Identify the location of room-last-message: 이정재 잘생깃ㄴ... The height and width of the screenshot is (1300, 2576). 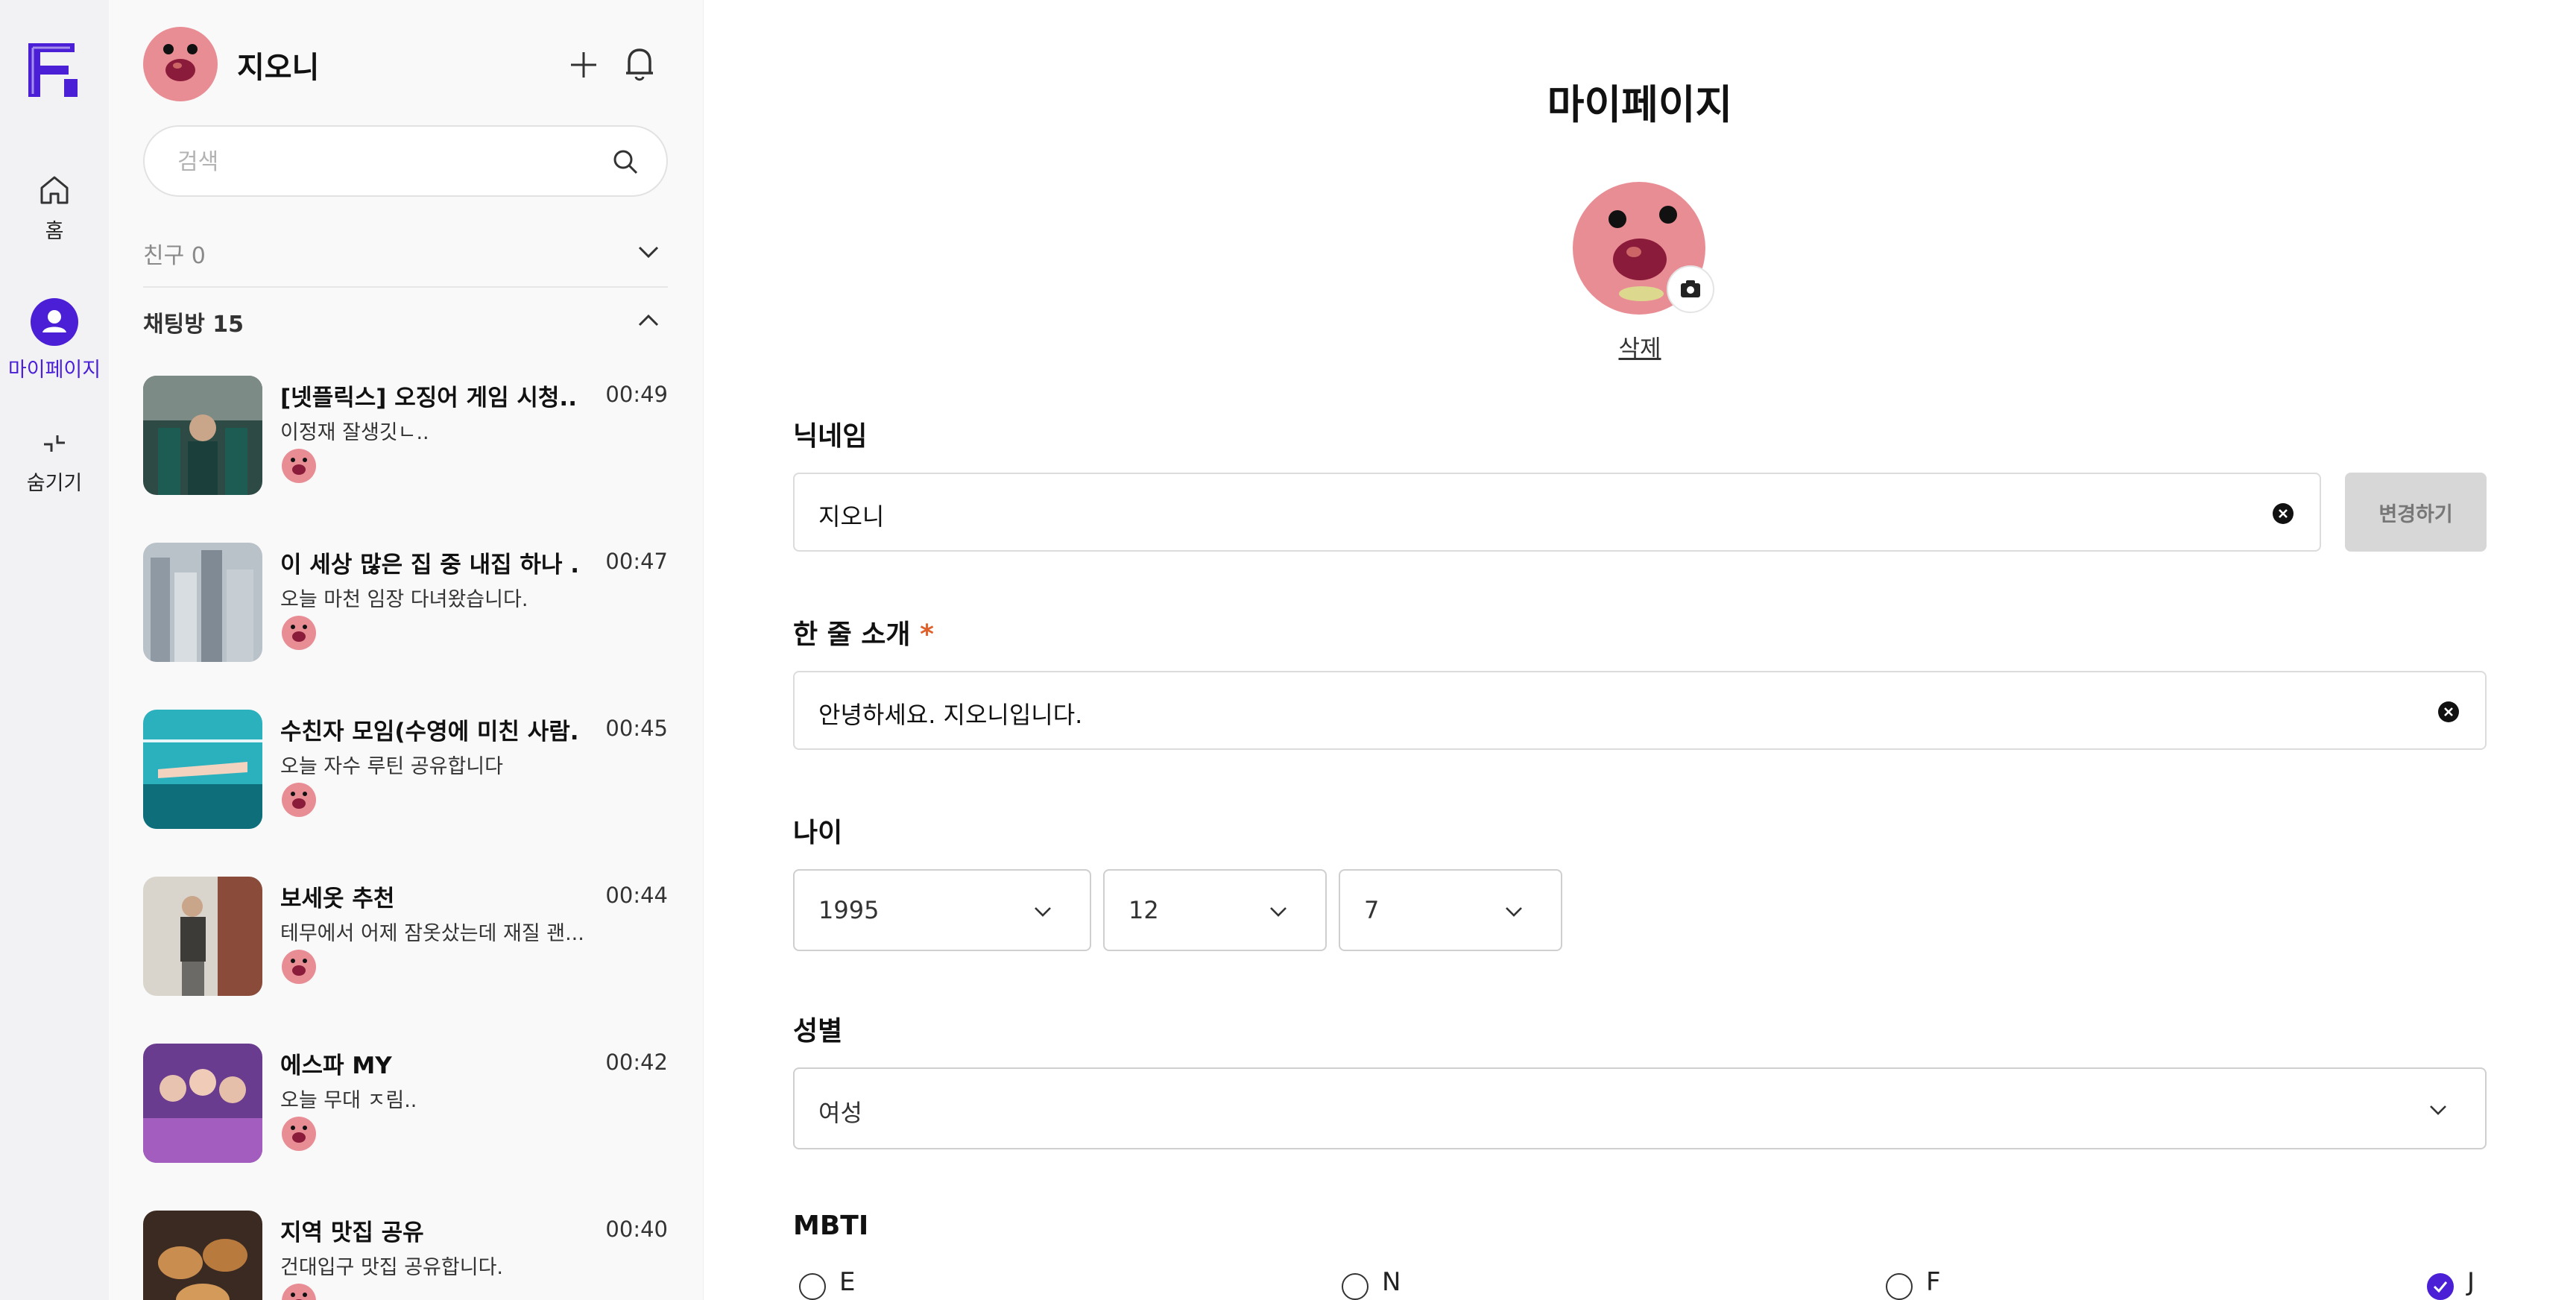
(354, 433).